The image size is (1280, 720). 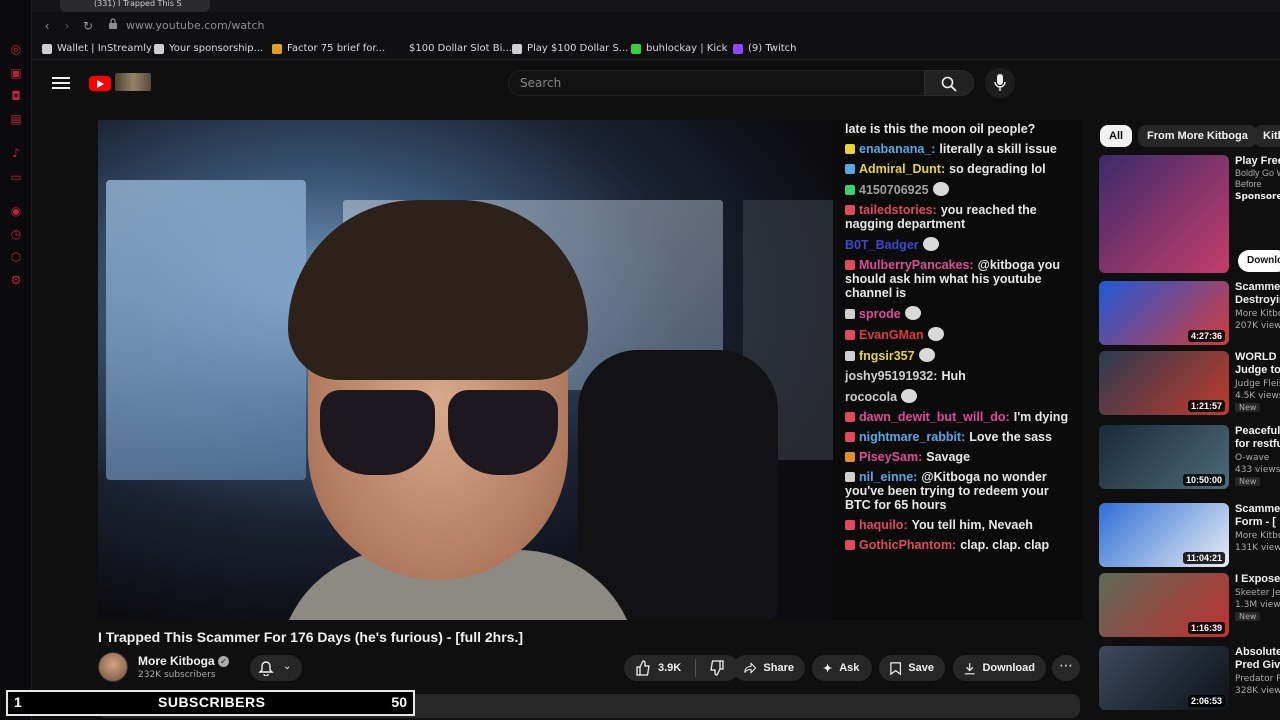 What do you see at coordinates (113, 667) in the screenshot?
I see `channel-avatar` at bounding box center [113, 667].